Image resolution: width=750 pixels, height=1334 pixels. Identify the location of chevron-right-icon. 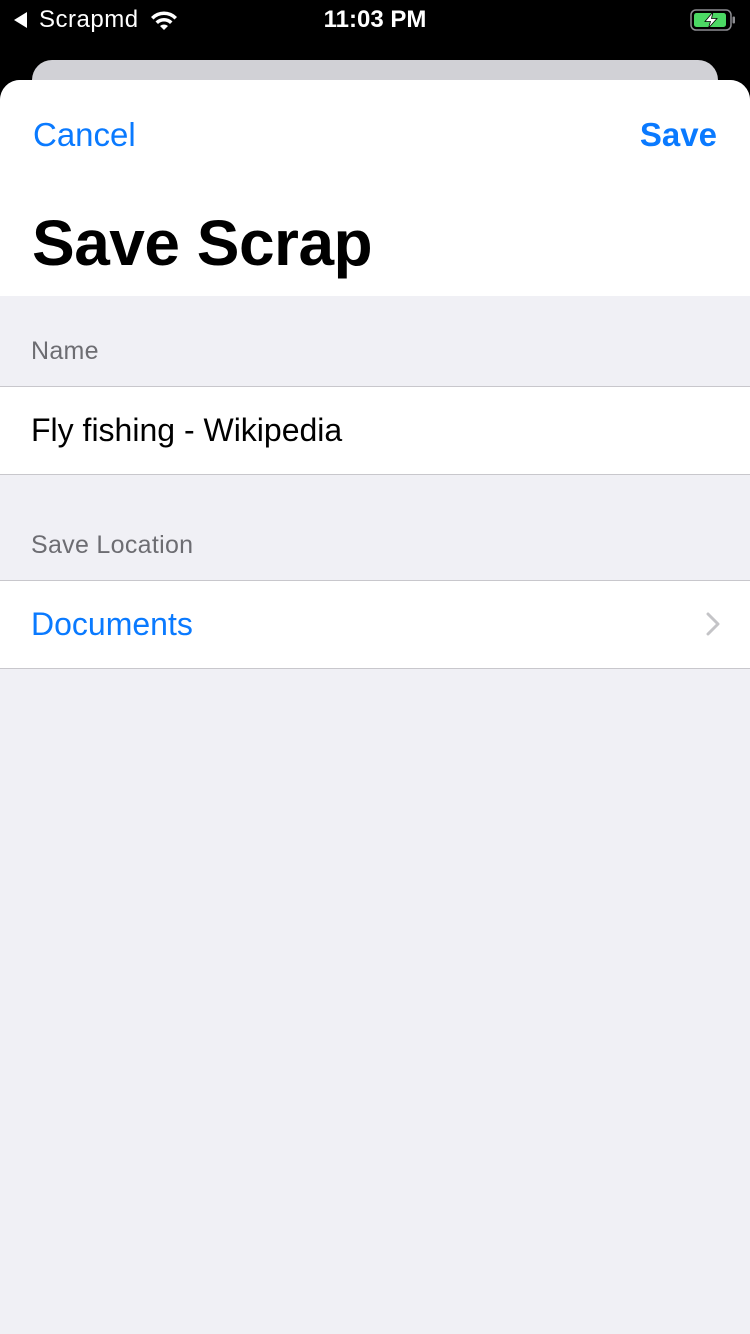
(713, 624).